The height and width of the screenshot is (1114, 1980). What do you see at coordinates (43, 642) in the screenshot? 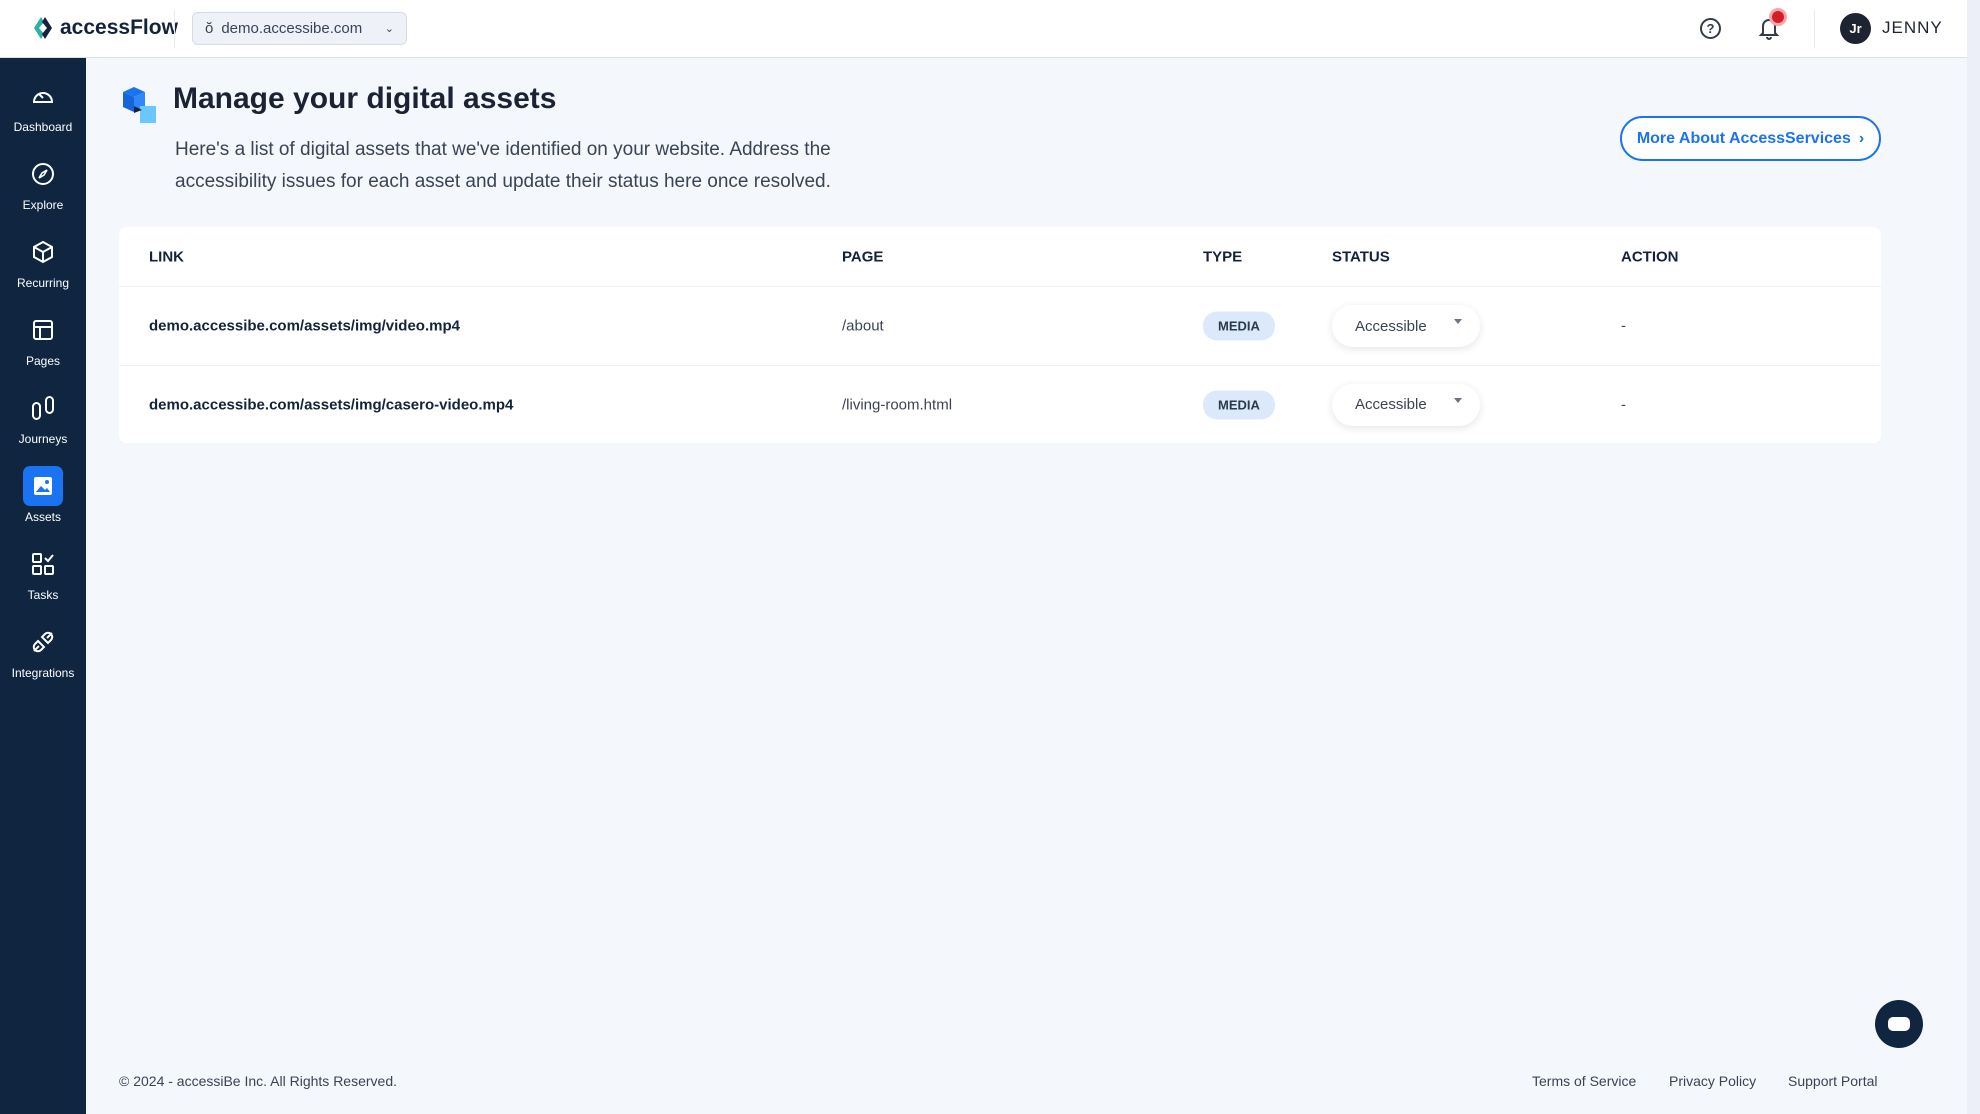
I see `plug-icon` at bounding box center [43, 642].